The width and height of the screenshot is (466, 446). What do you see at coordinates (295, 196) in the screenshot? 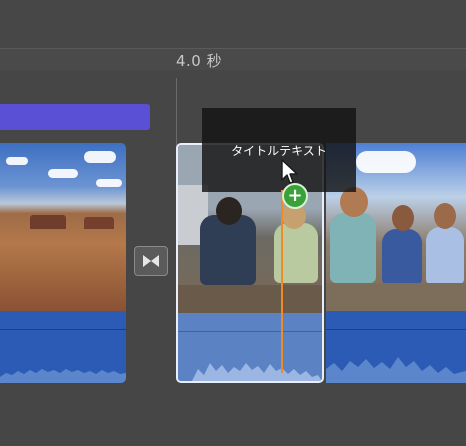
I see `plus-circle-icon: +` at bounding box center [295, 196].